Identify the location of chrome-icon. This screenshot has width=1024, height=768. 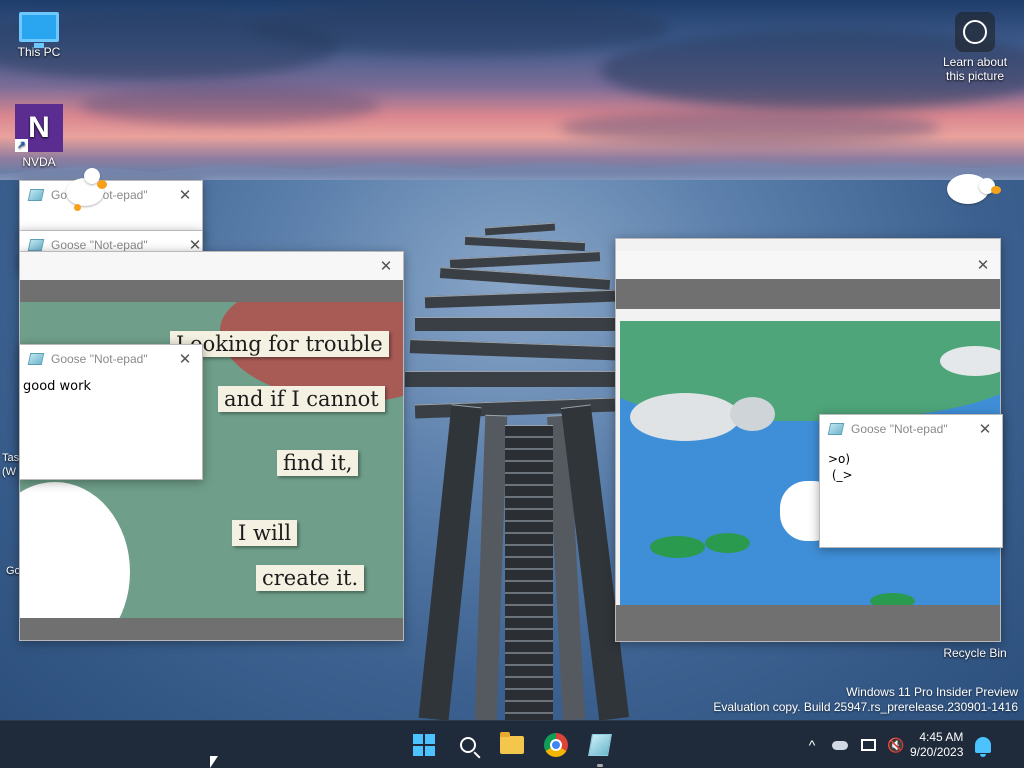
(556, 745).